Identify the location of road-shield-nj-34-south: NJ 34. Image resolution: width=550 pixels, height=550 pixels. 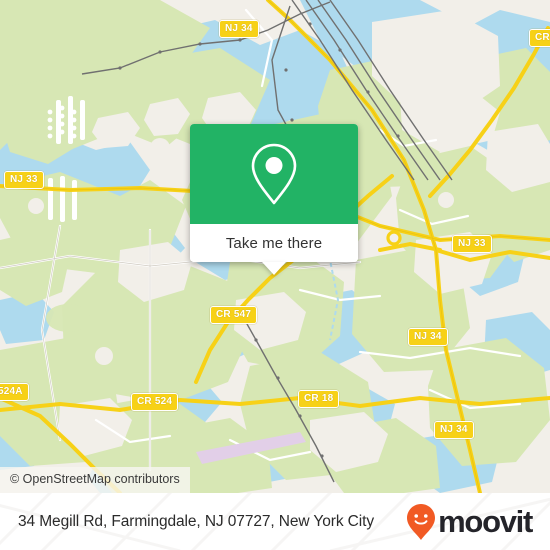
(454, 430).